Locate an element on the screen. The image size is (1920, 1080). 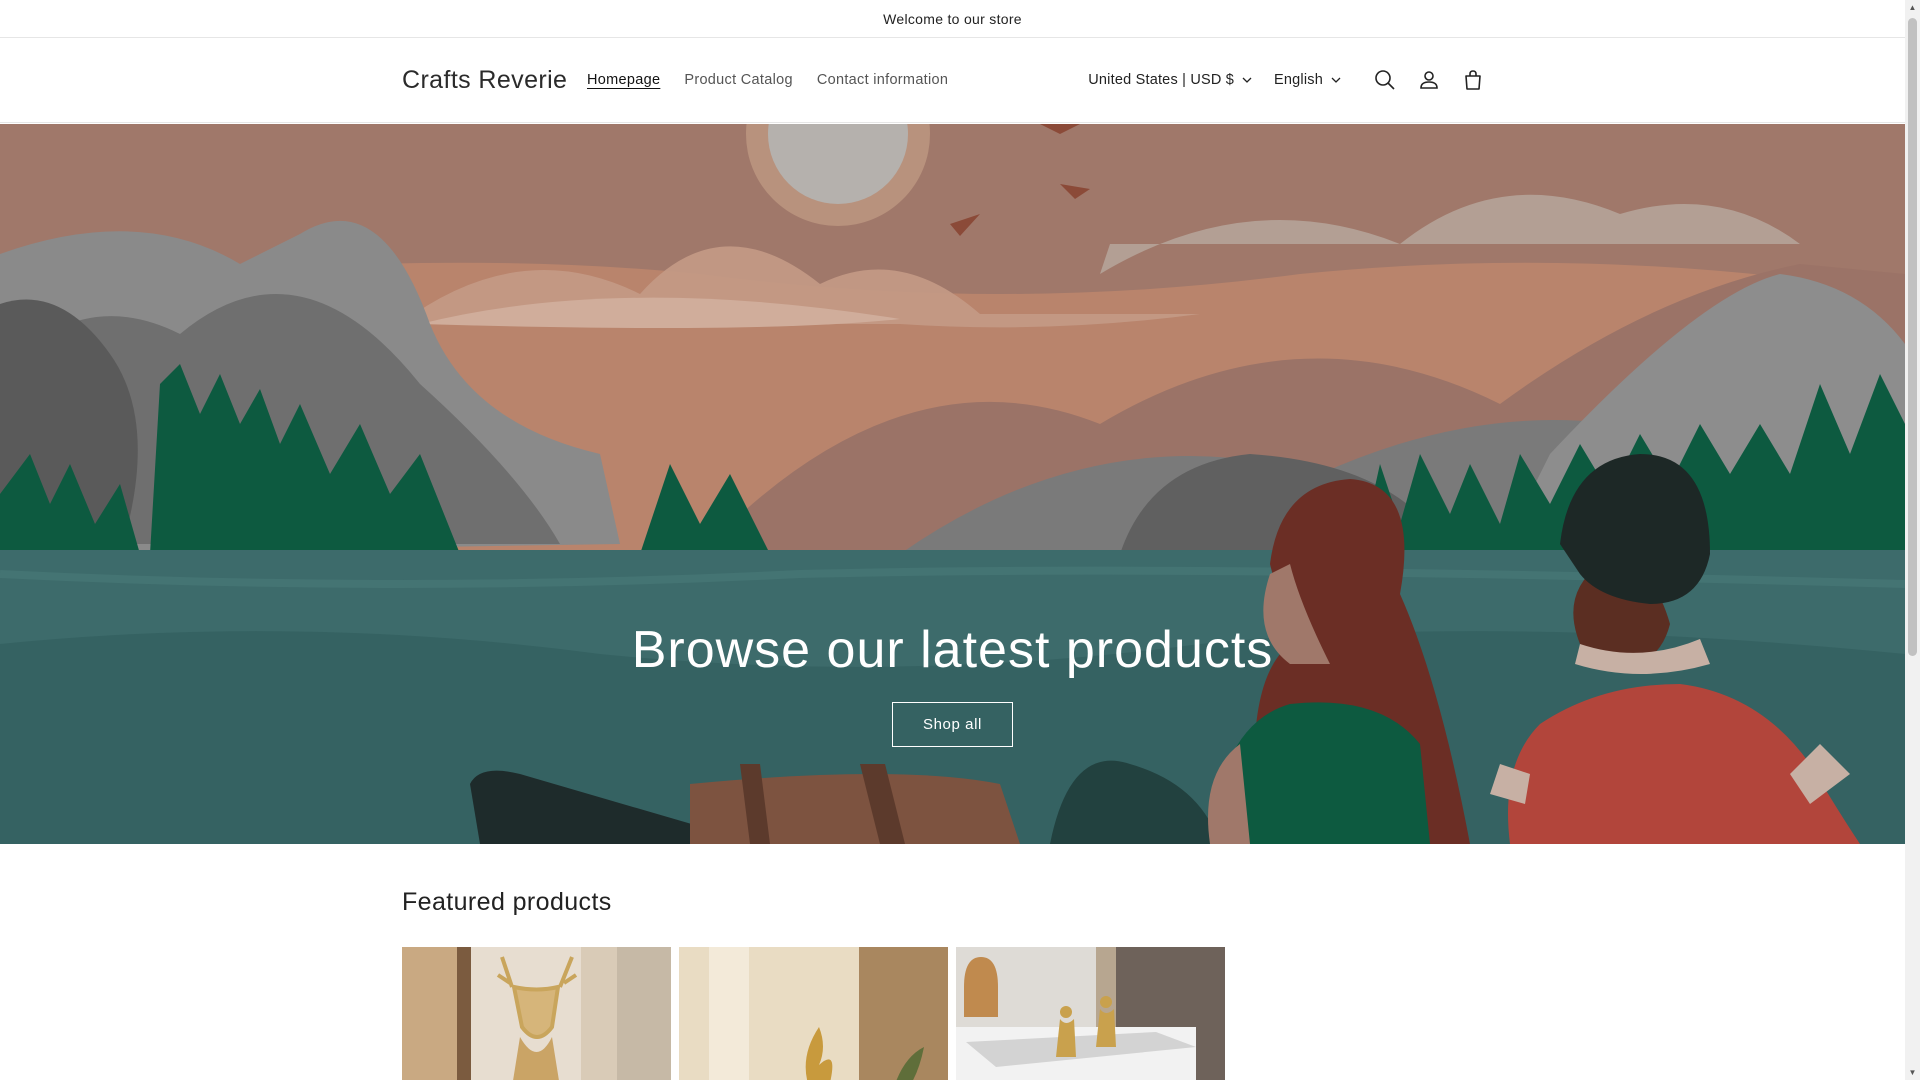
language-selector: English is located at coordinates (1307, 80).